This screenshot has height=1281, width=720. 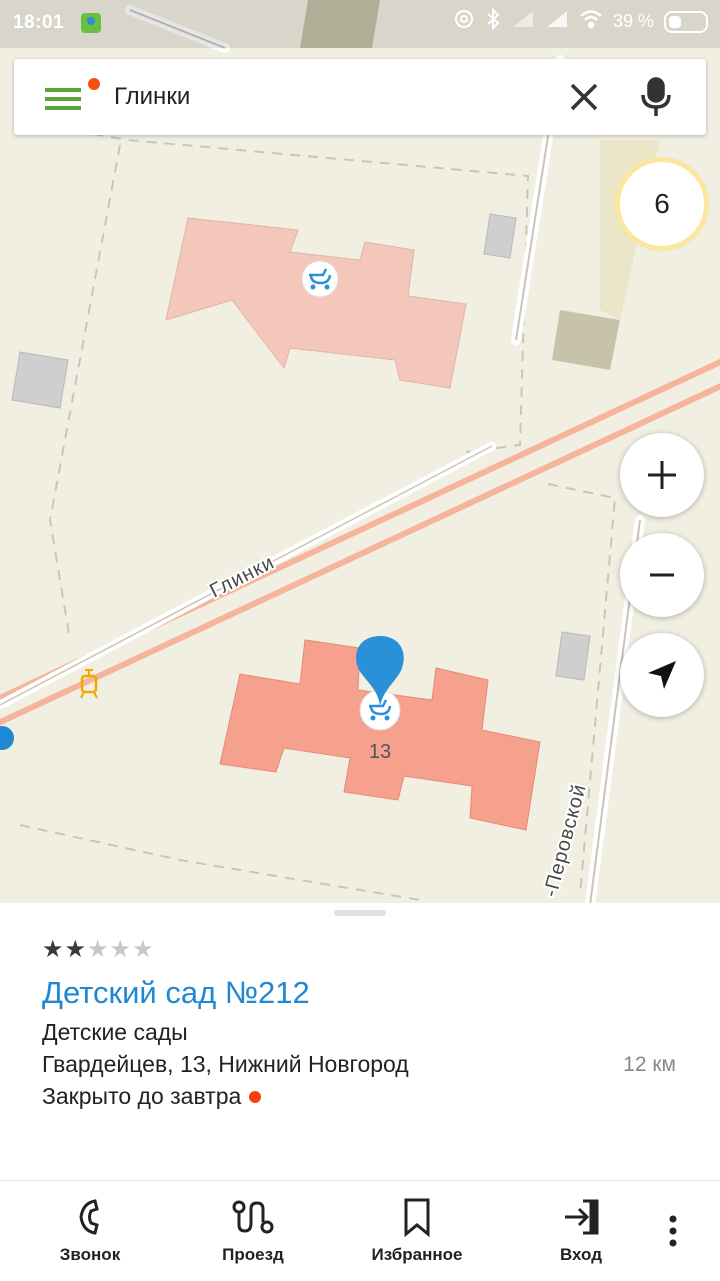 I want to click on entrance-button: Вход, so click(x=581, y=1230).